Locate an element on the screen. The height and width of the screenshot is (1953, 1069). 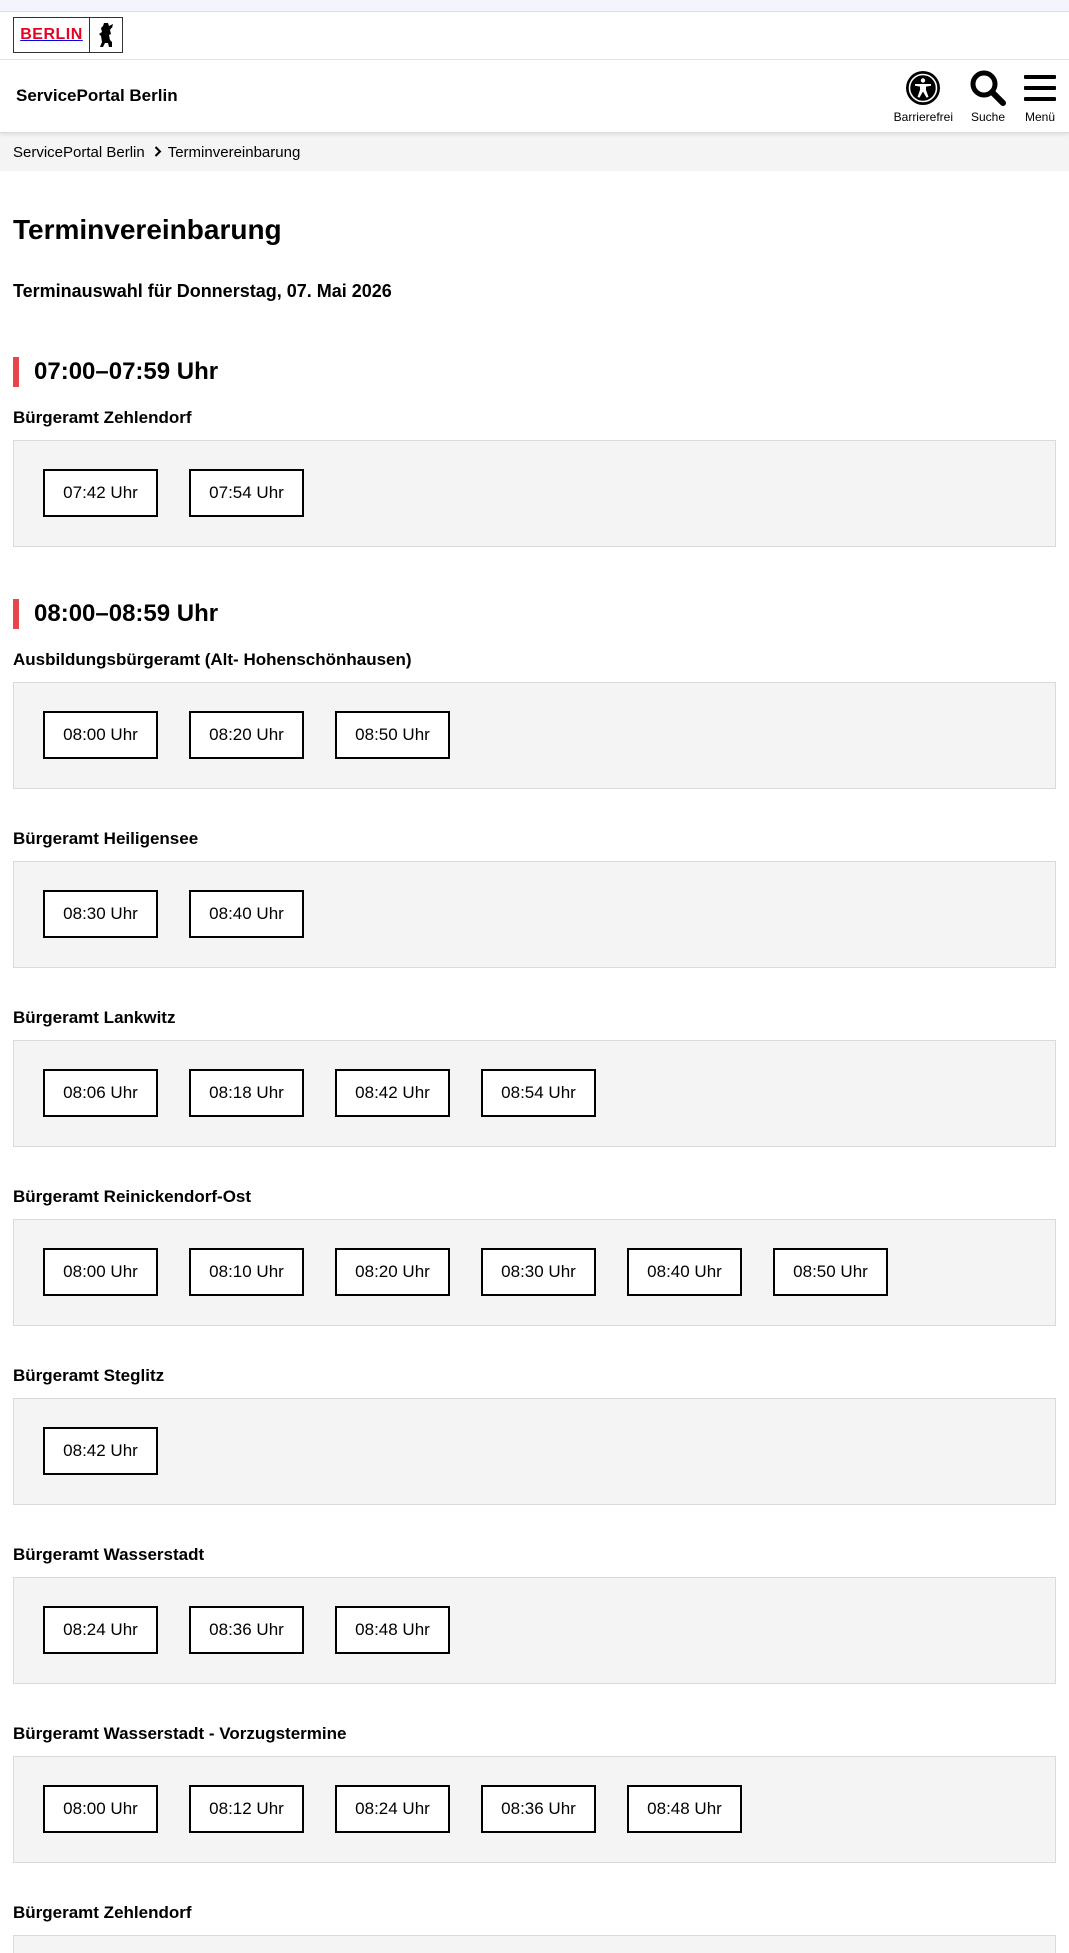
menu-button: Menü is located at coordinates (1040, 96).